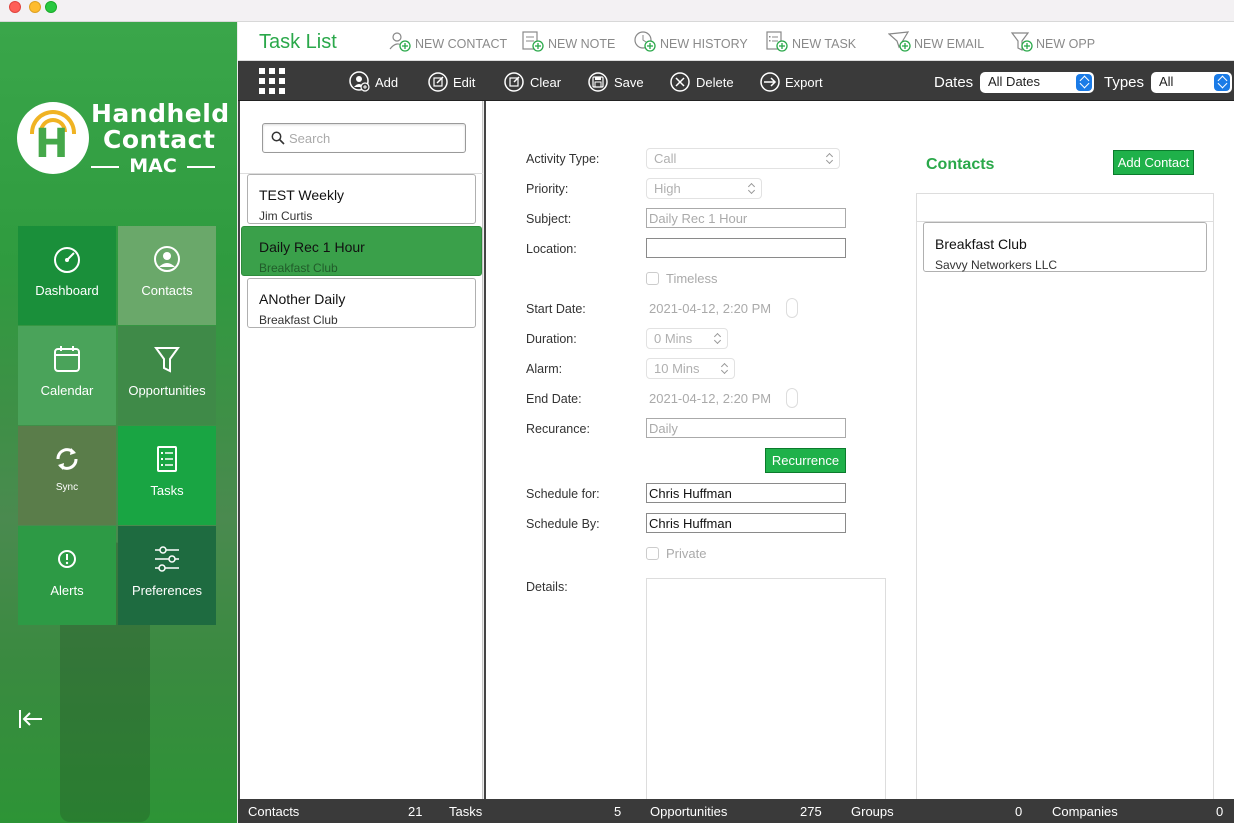 The width and height of the screenshot is (1234, 823). What do you see at coordinates (67, 559) in the screenshot?
I see `alert-icon` at bounding box center [67, 559].